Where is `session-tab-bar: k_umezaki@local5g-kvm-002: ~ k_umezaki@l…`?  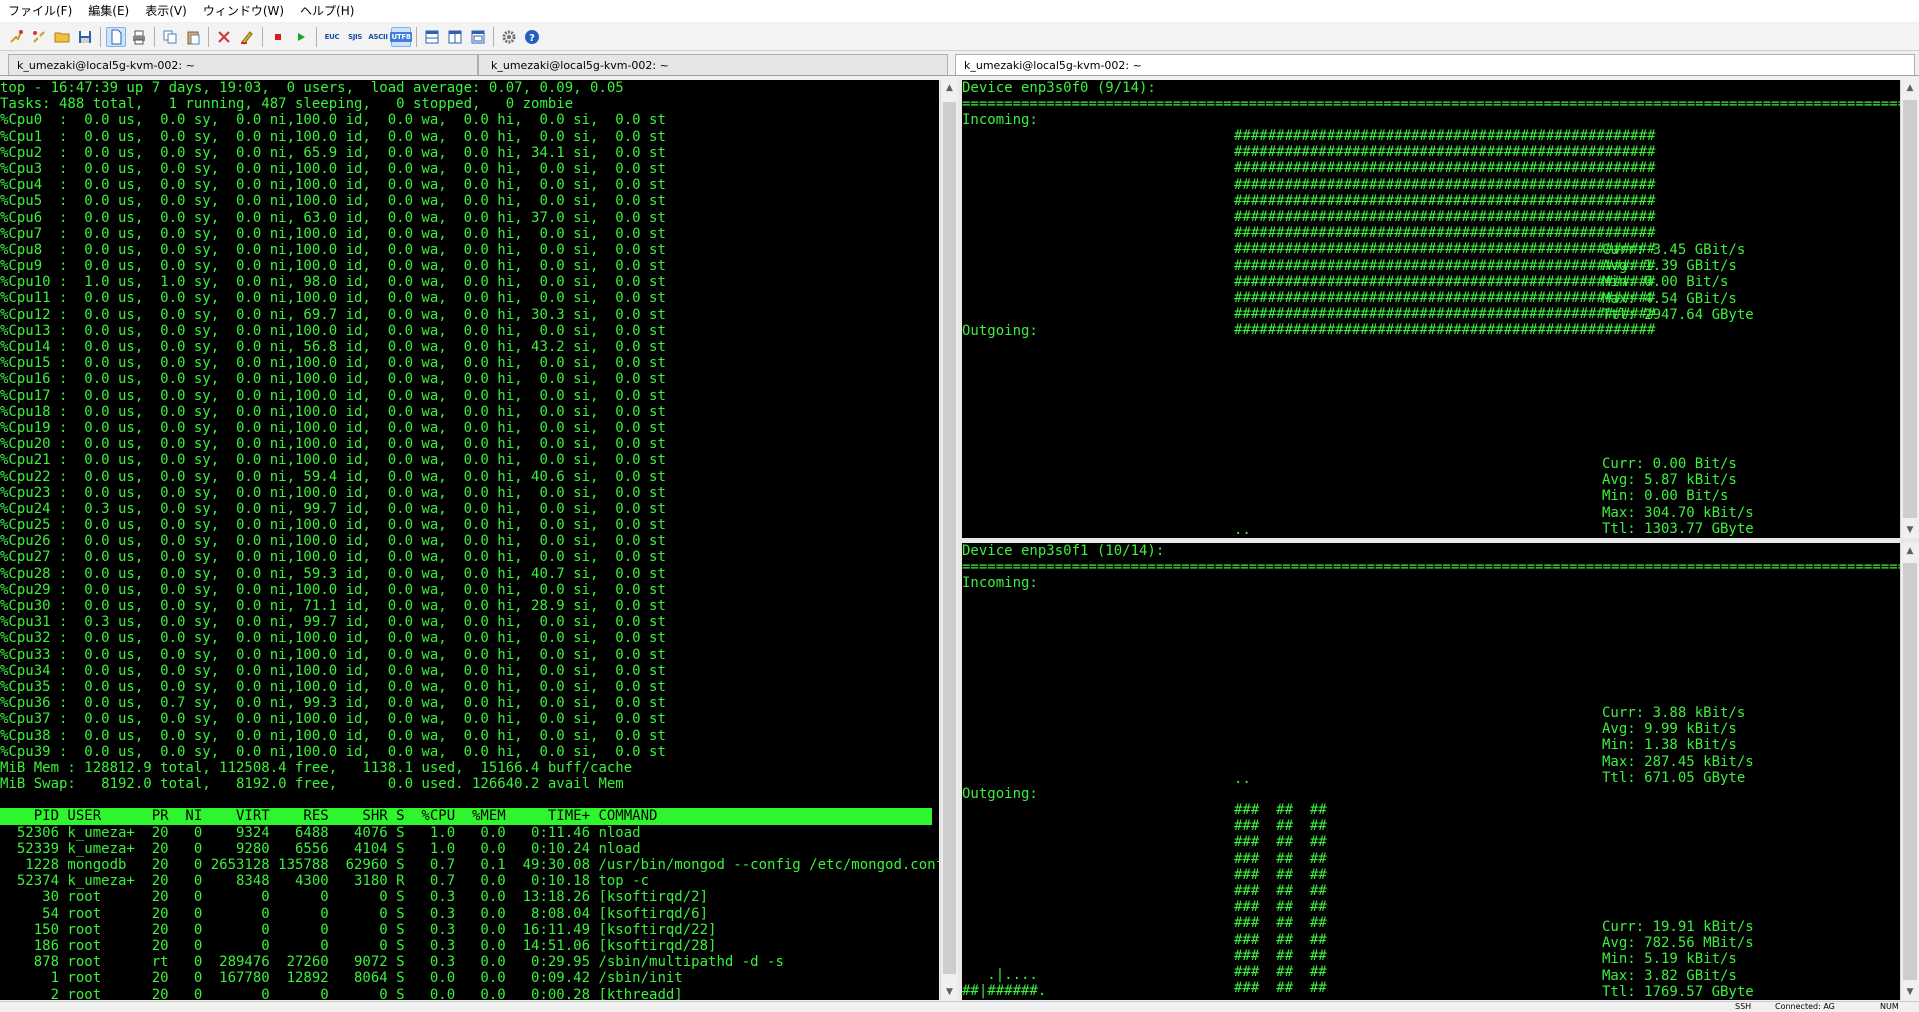
session-tab-bar: k_umezaki@local5g-kvm-002: ~ k_umezaki@l… is located at coordinates (959, 64).